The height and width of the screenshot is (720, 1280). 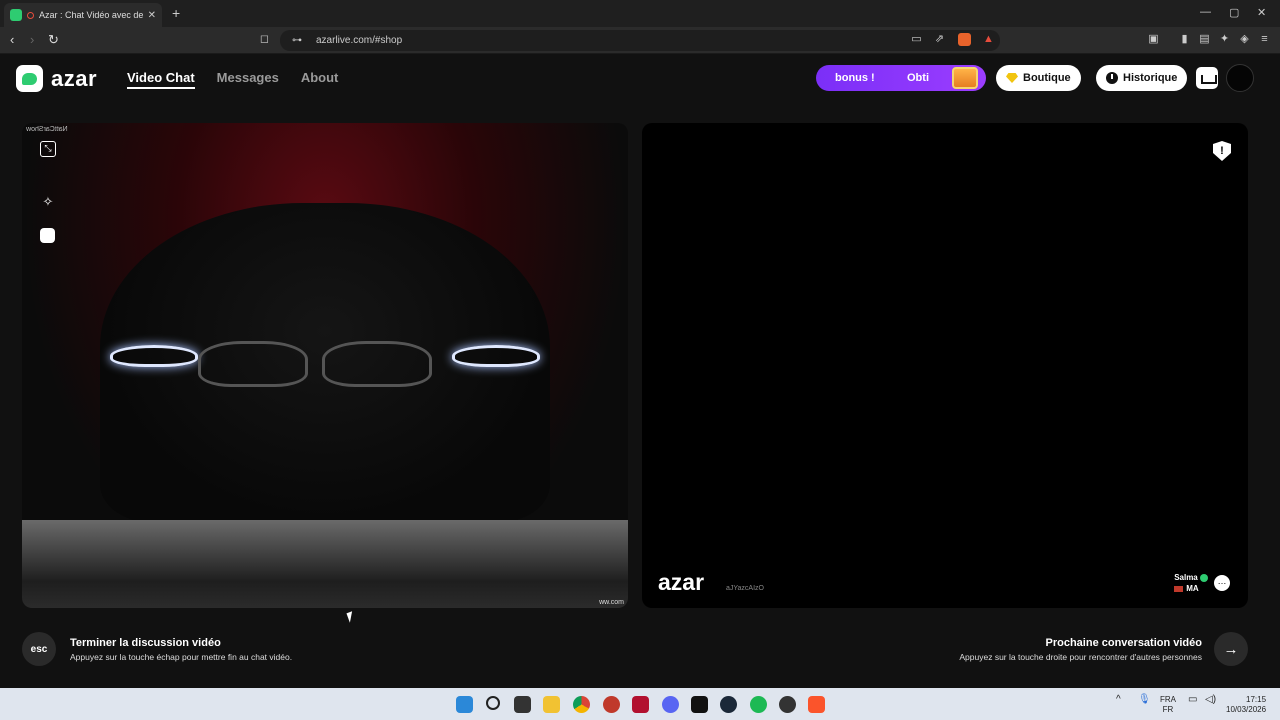 What do you see at coordinates (816, 704) in the screenshot?
I see `brave-icon` at bounding box center [816, 704].